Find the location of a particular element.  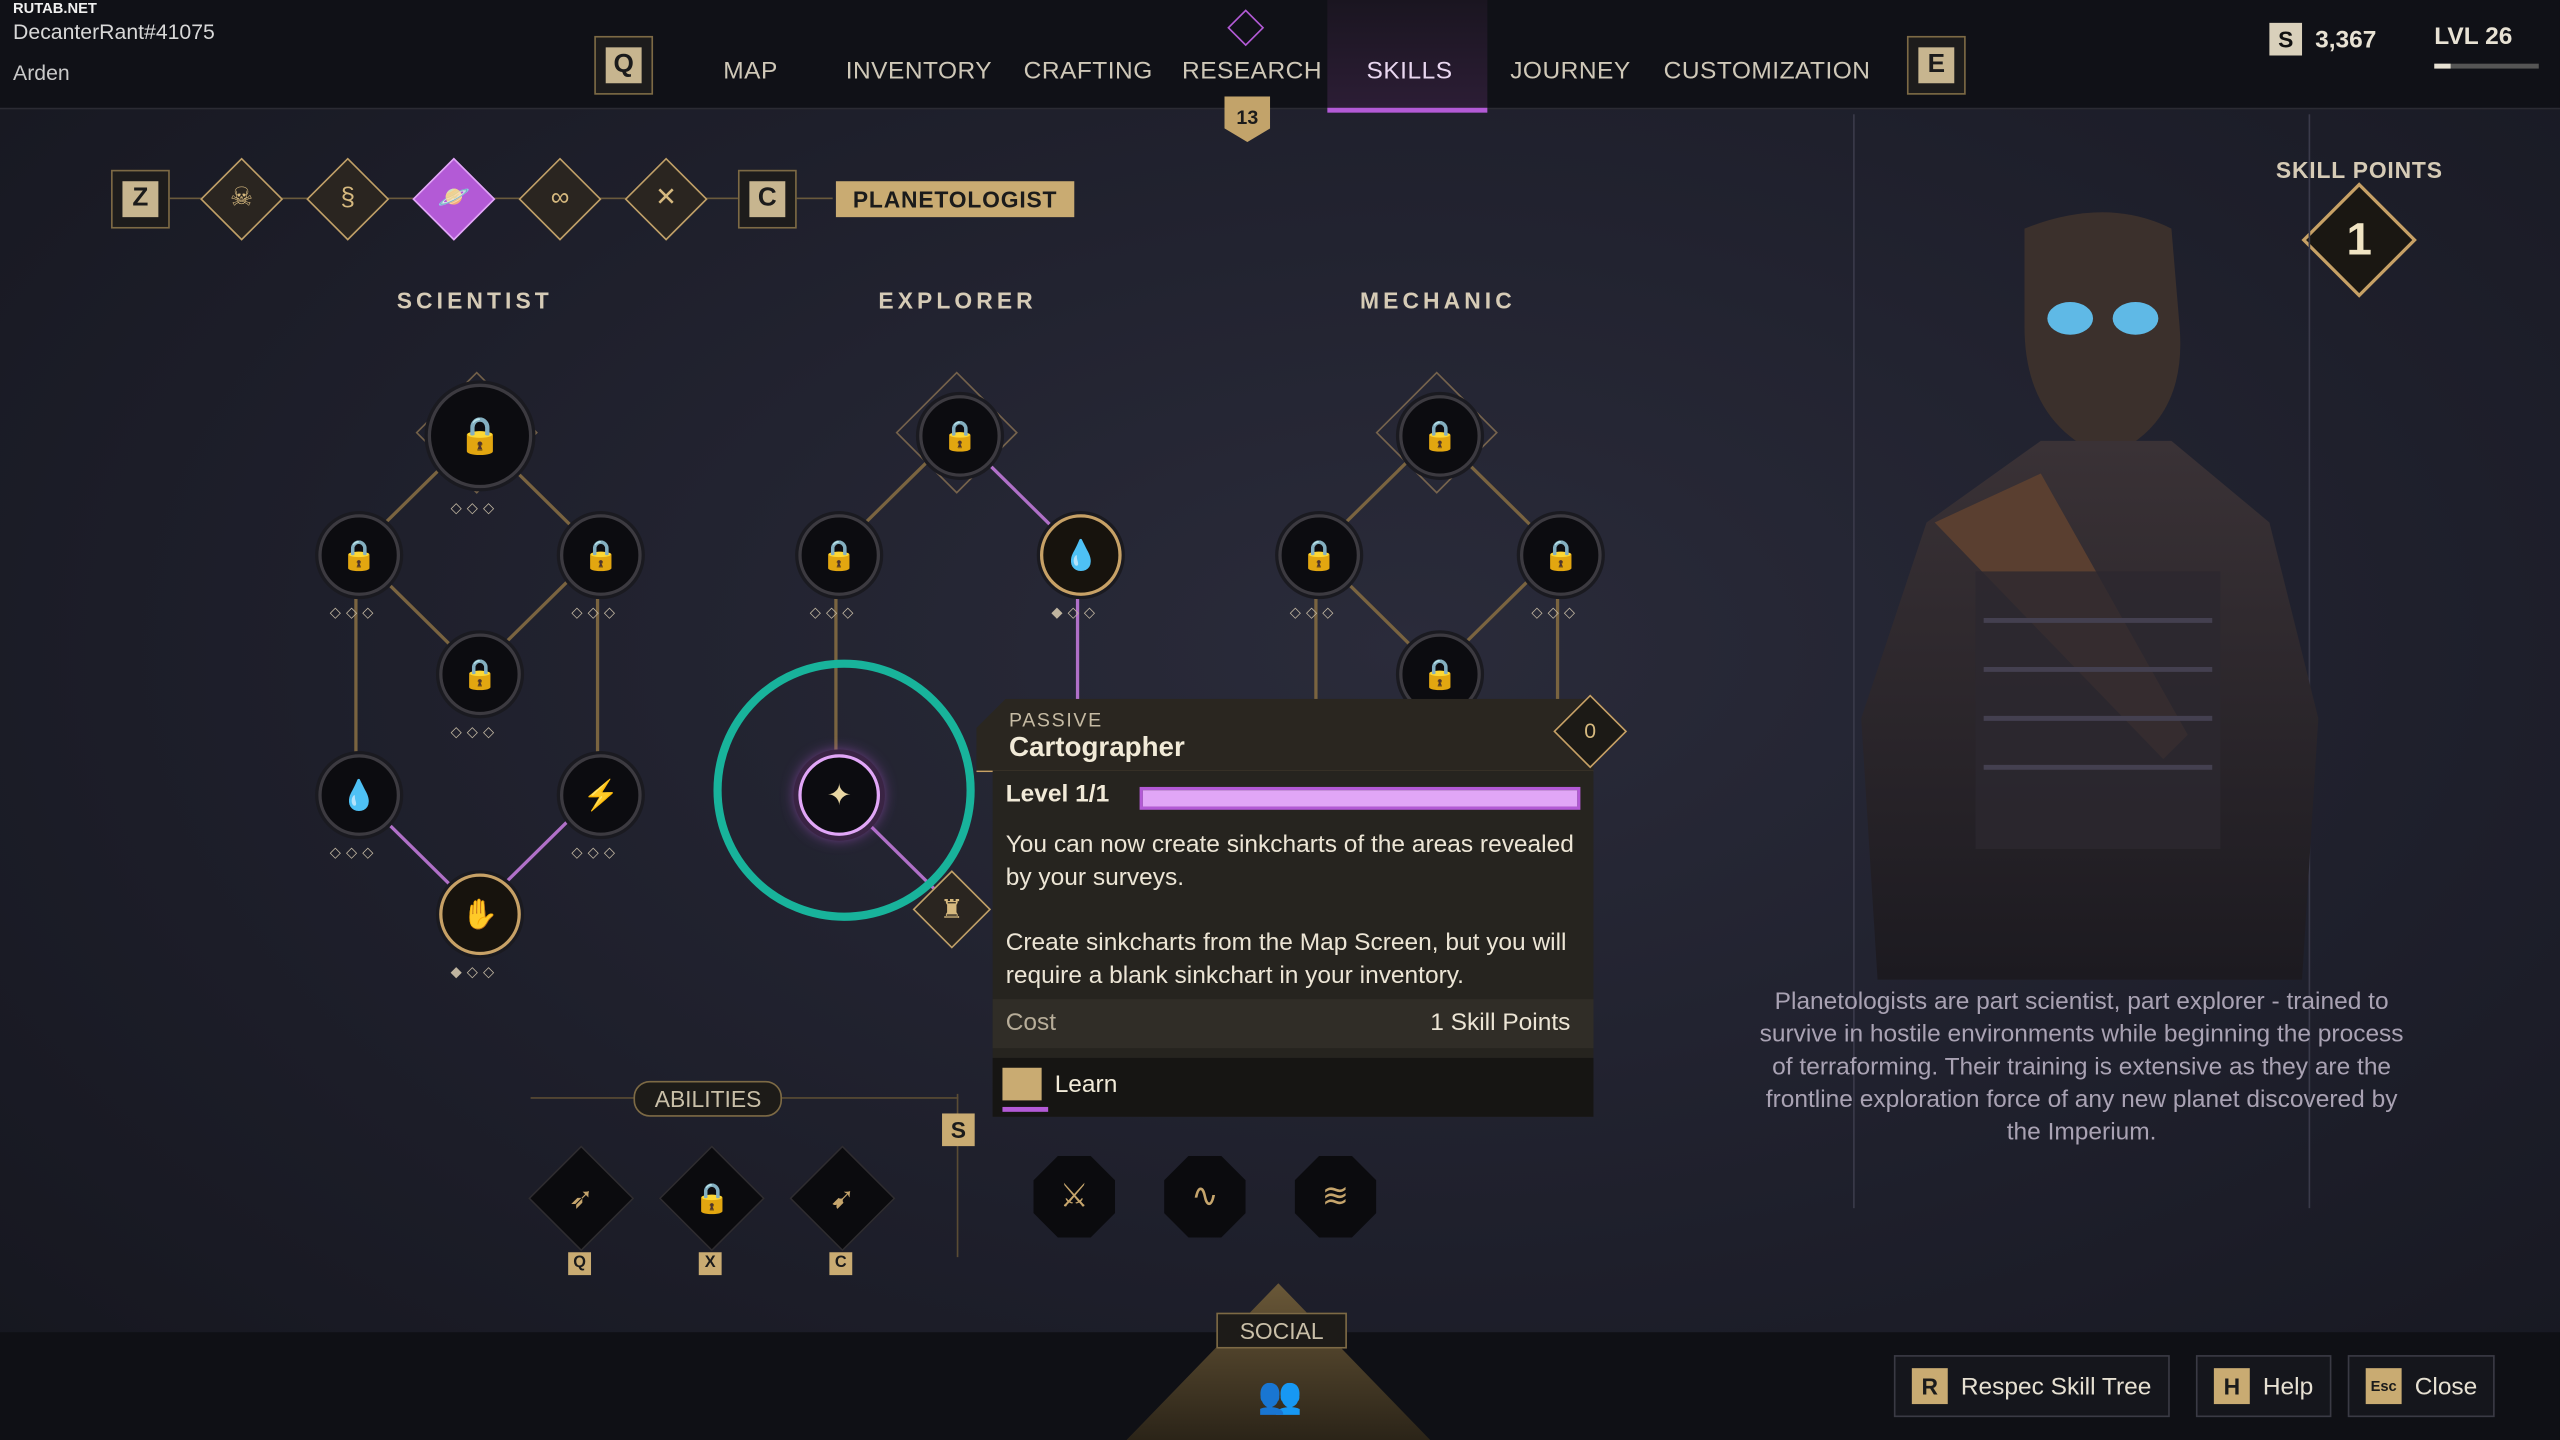

skill-node-mechanic-2a: 🔒 is located at coordinates (1319, 555).